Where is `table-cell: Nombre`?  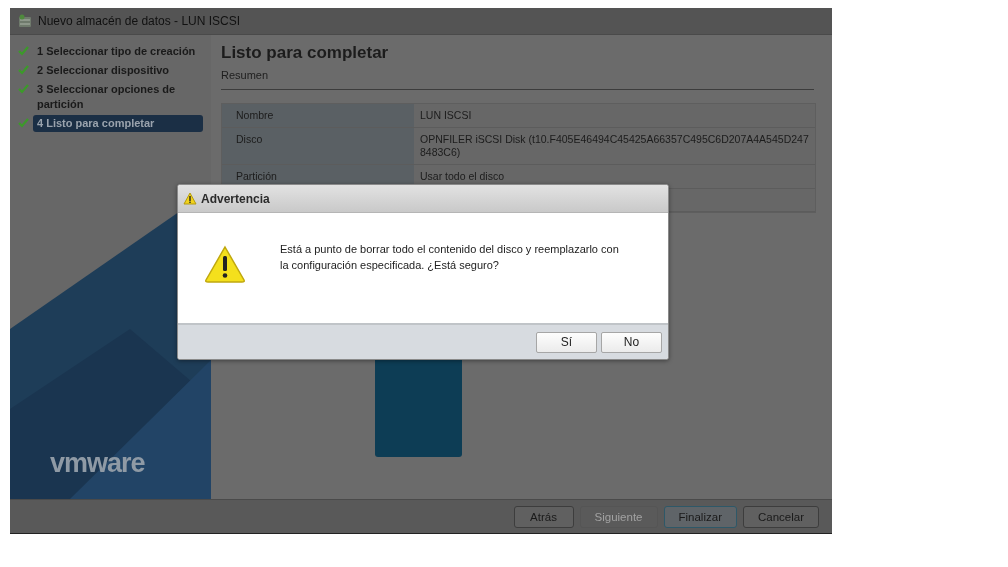
table-cell: Nombre is located at coordinates (318, 115).